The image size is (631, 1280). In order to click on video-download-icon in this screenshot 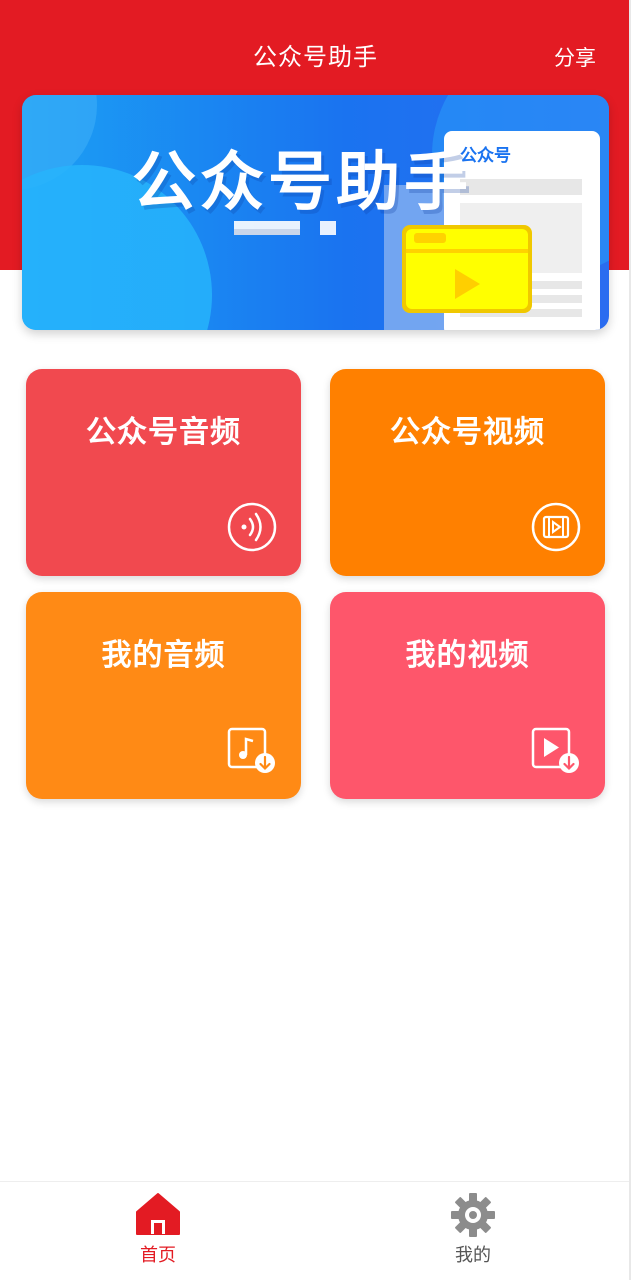, I will do `click(555, 750)`.